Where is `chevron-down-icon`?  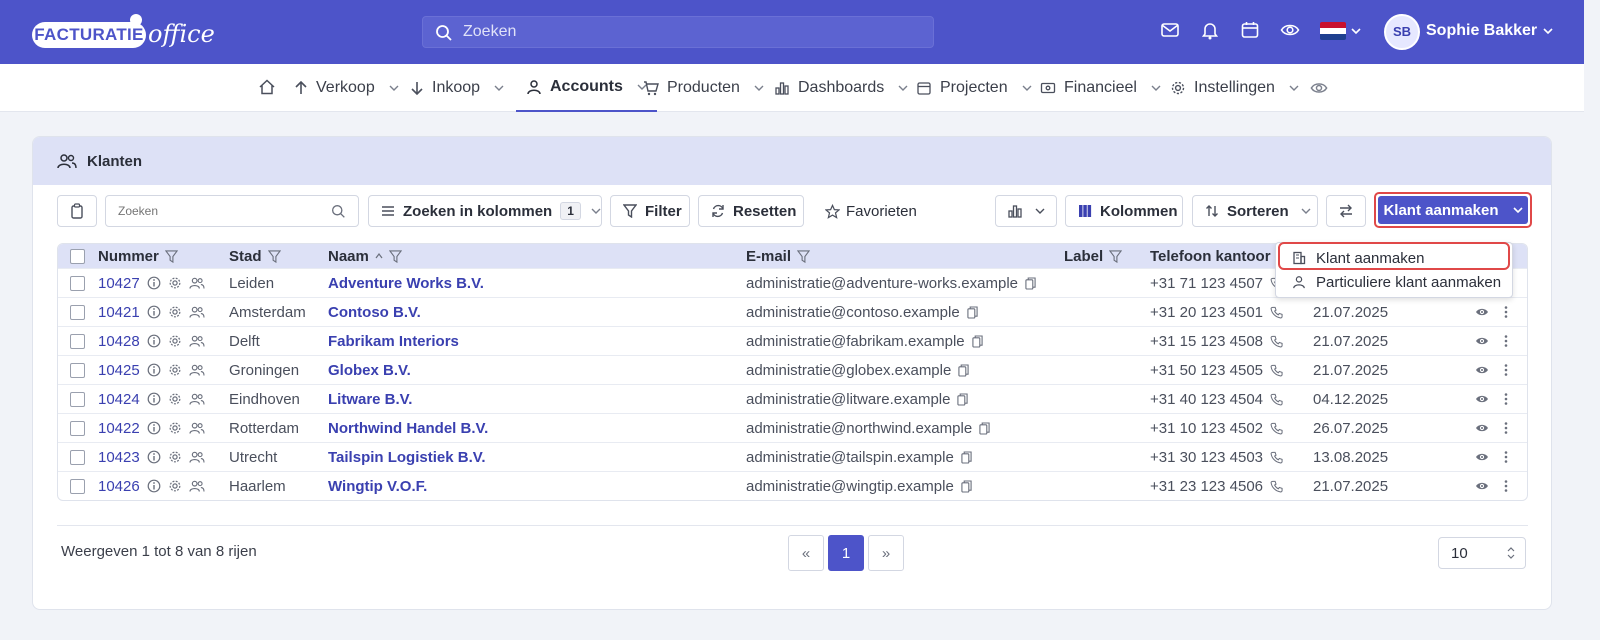 chevron-down-icon is located at coordinates (1356, 31).